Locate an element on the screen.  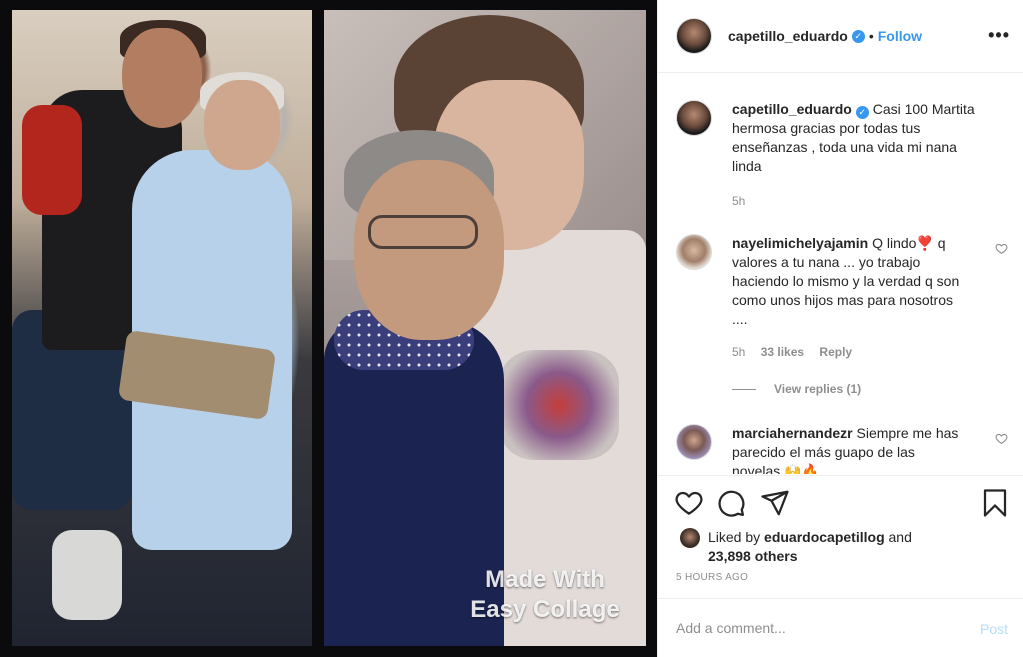
others-count: 23,898 others is located at coordinates (753, 556).